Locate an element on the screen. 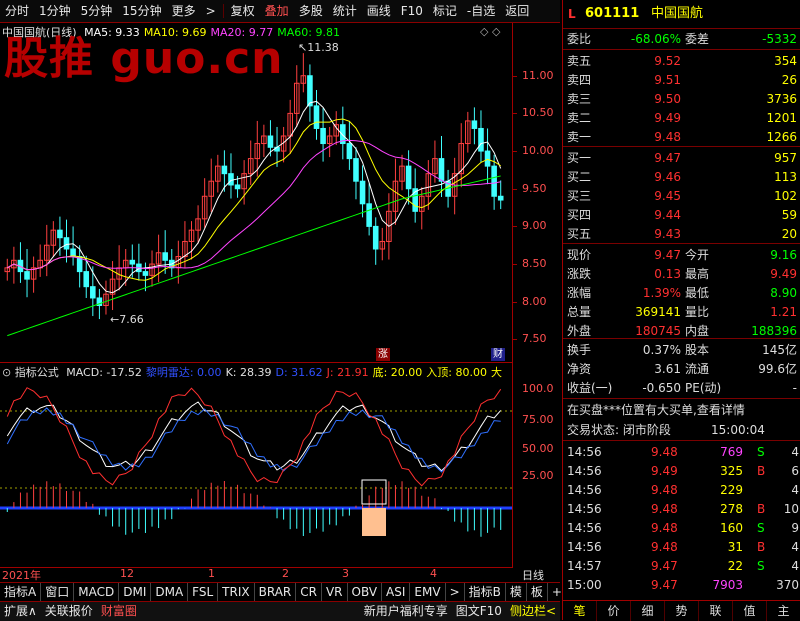 The image size is (800, 621). indicator-tab: EMV is located at coordinates (428, 592).